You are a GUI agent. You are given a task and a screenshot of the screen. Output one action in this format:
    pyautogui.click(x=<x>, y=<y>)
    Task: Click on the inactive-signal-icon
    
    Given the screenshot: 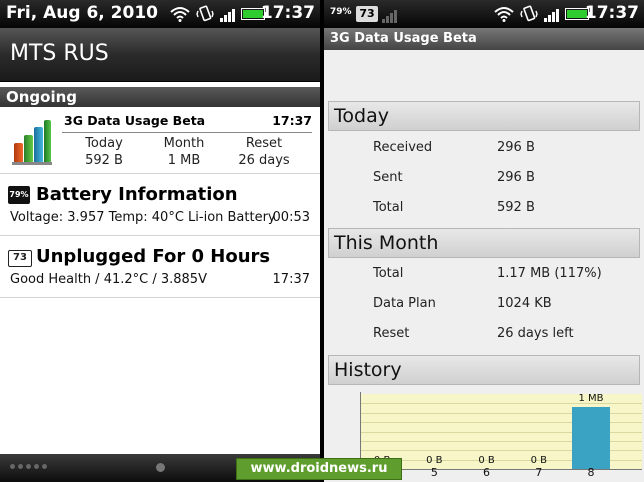 What is the action you would take?
    pyautogui.click(x=389, y=15)
    